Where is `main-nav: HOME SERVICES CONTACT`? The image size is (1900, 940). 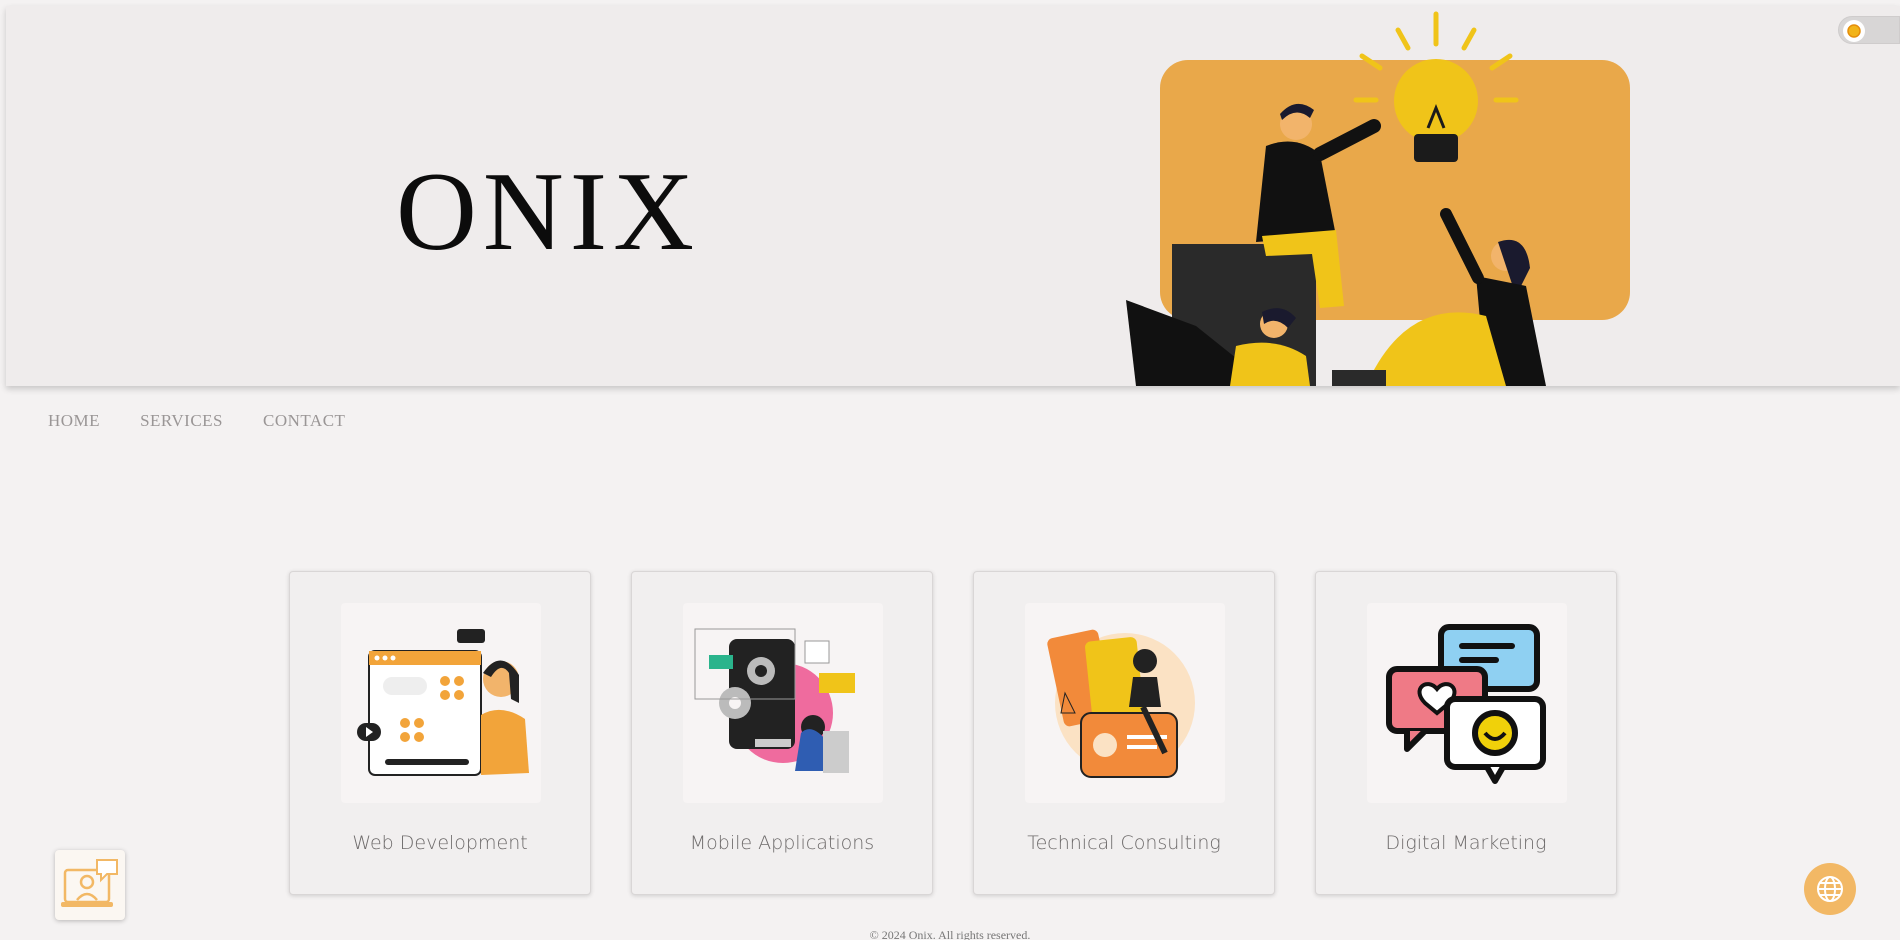
main-nav: HOME SERVICES CONTACT is located at coordinates (196, 421).